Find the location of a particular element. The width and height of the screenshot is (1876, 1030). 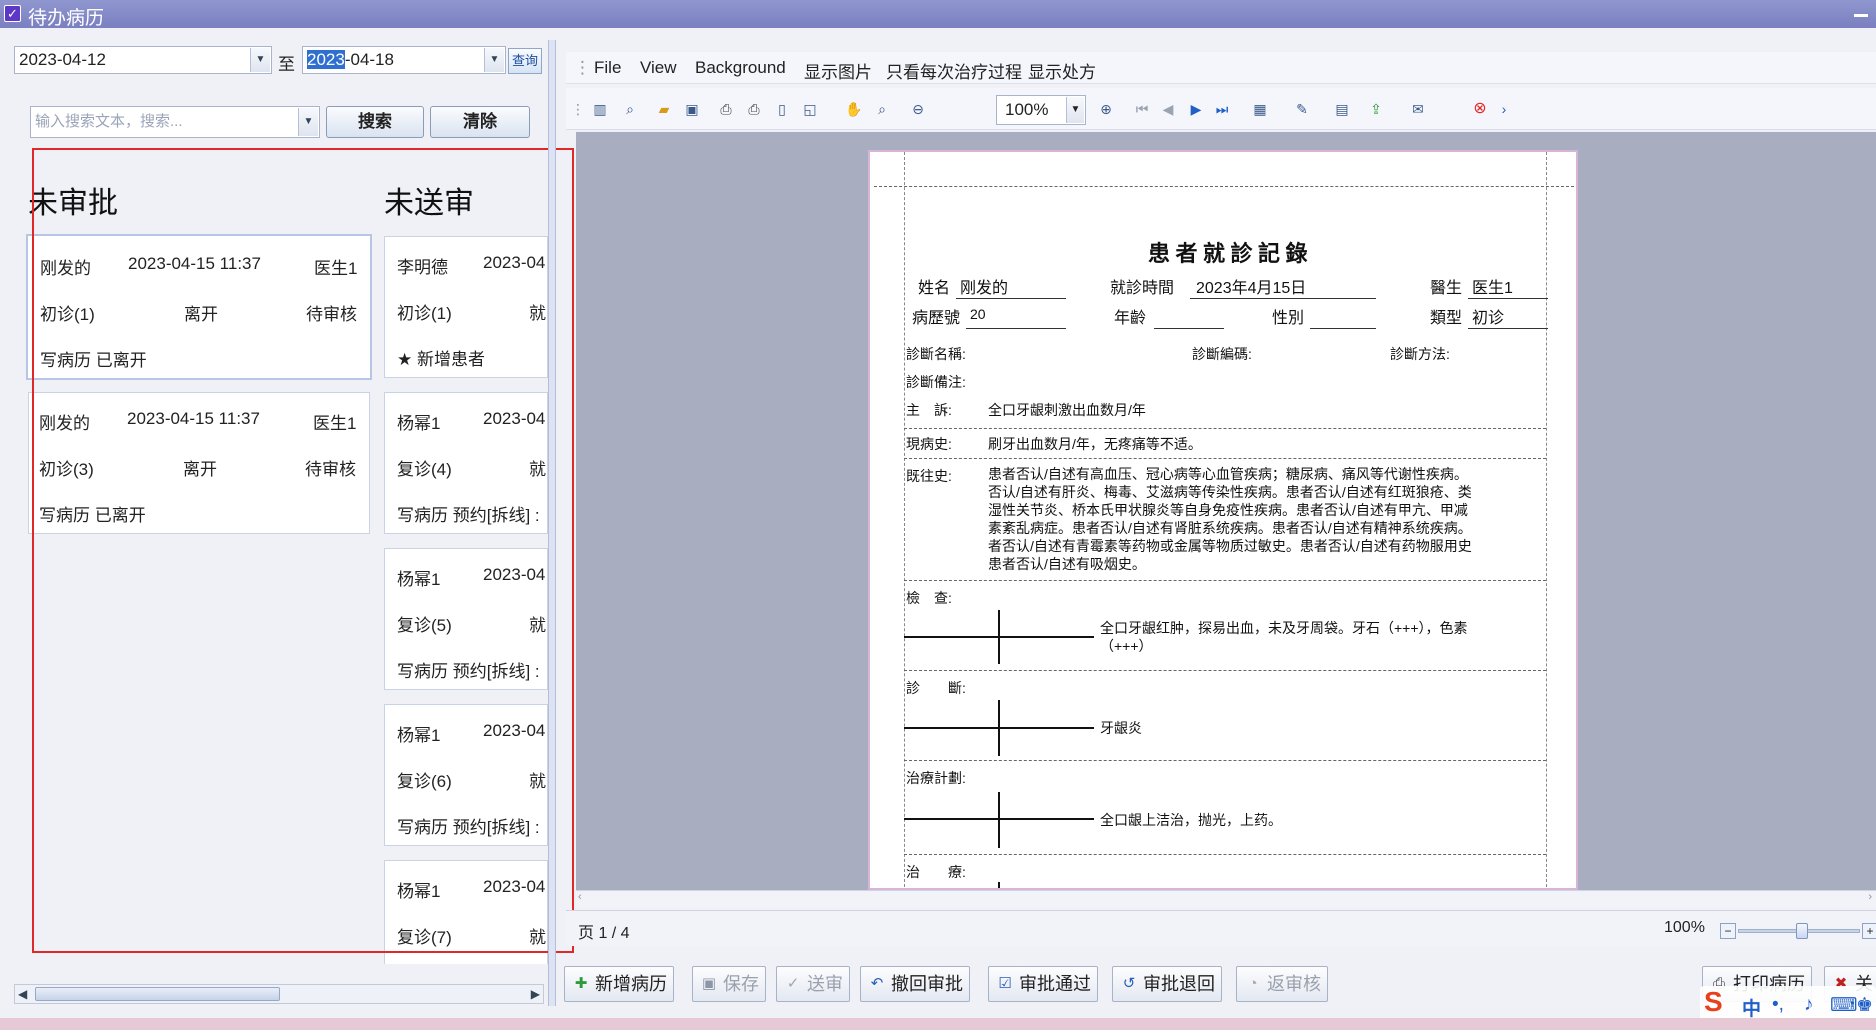

date-to-selected: 2023 is located at coordinates (326, 59).